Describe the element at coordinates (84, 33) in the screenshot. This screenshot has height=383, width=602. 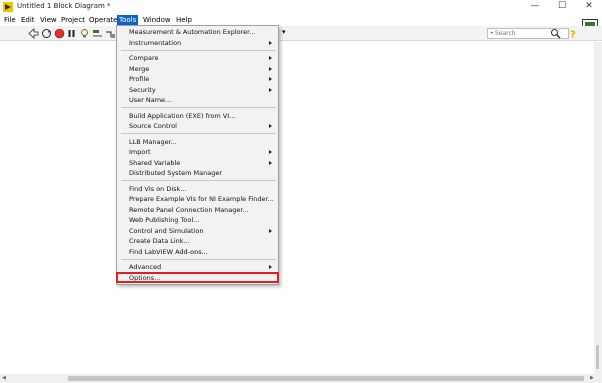
I see `highlight-execution-icon` at that location.